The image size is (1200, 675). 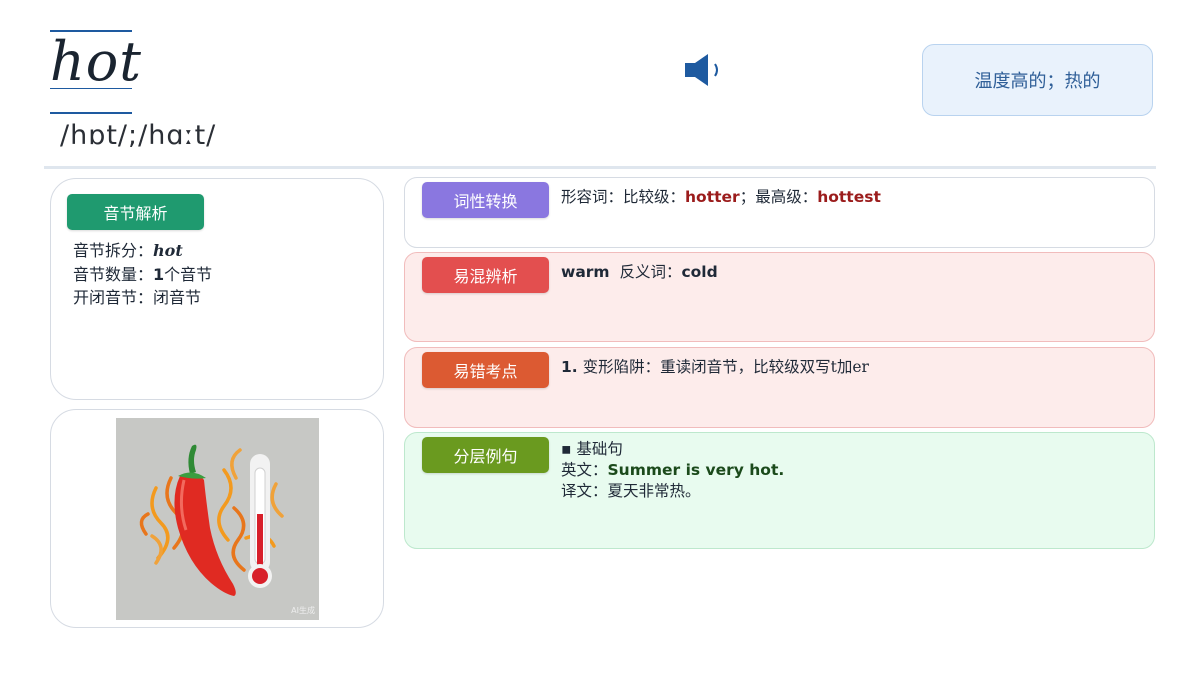 I want to click on example-chinese-row: 译文：夏天非常热。, so click(x=631, y=491).